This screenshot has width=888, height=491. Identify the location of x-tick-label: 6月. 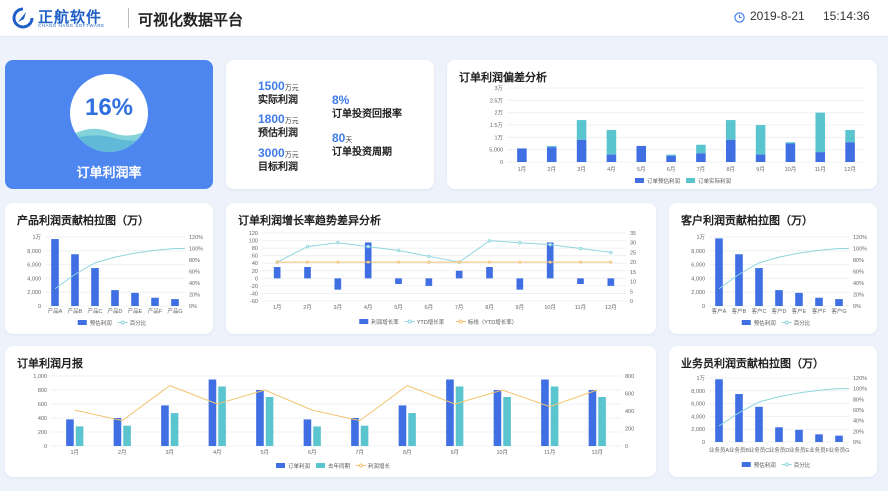
(312, 452).